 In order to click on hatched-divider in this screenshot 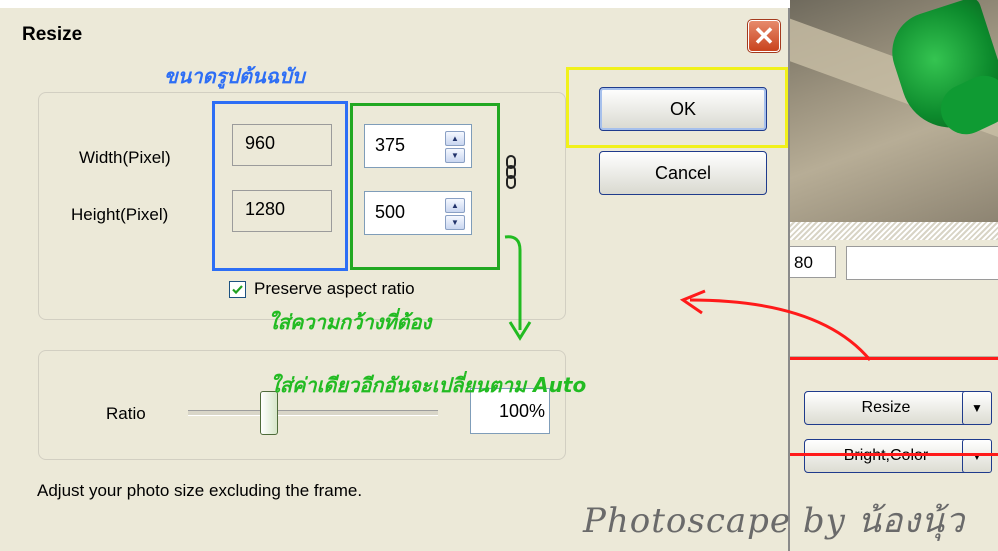, I will do `click(894, 231)`.